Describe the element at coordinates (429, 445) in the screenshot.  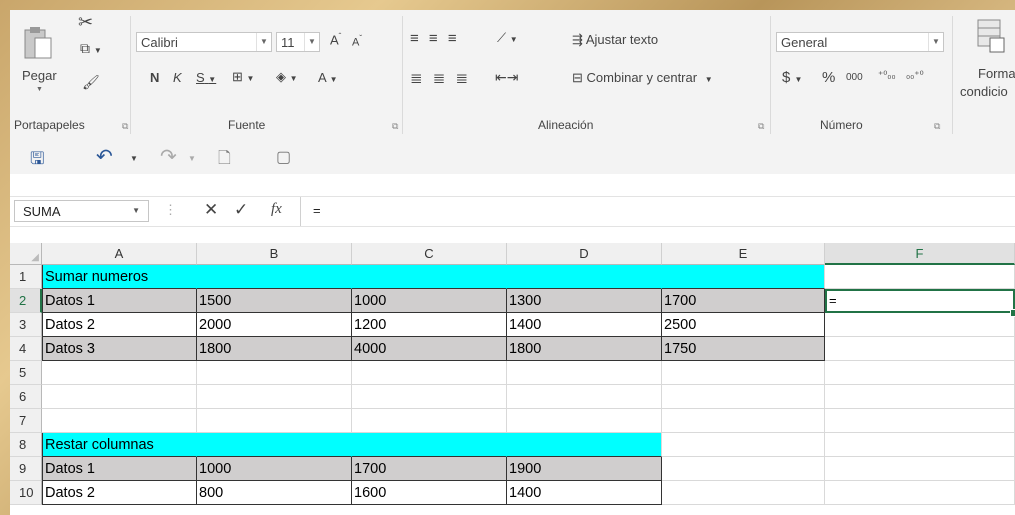
I see `cell-c8` at that location.